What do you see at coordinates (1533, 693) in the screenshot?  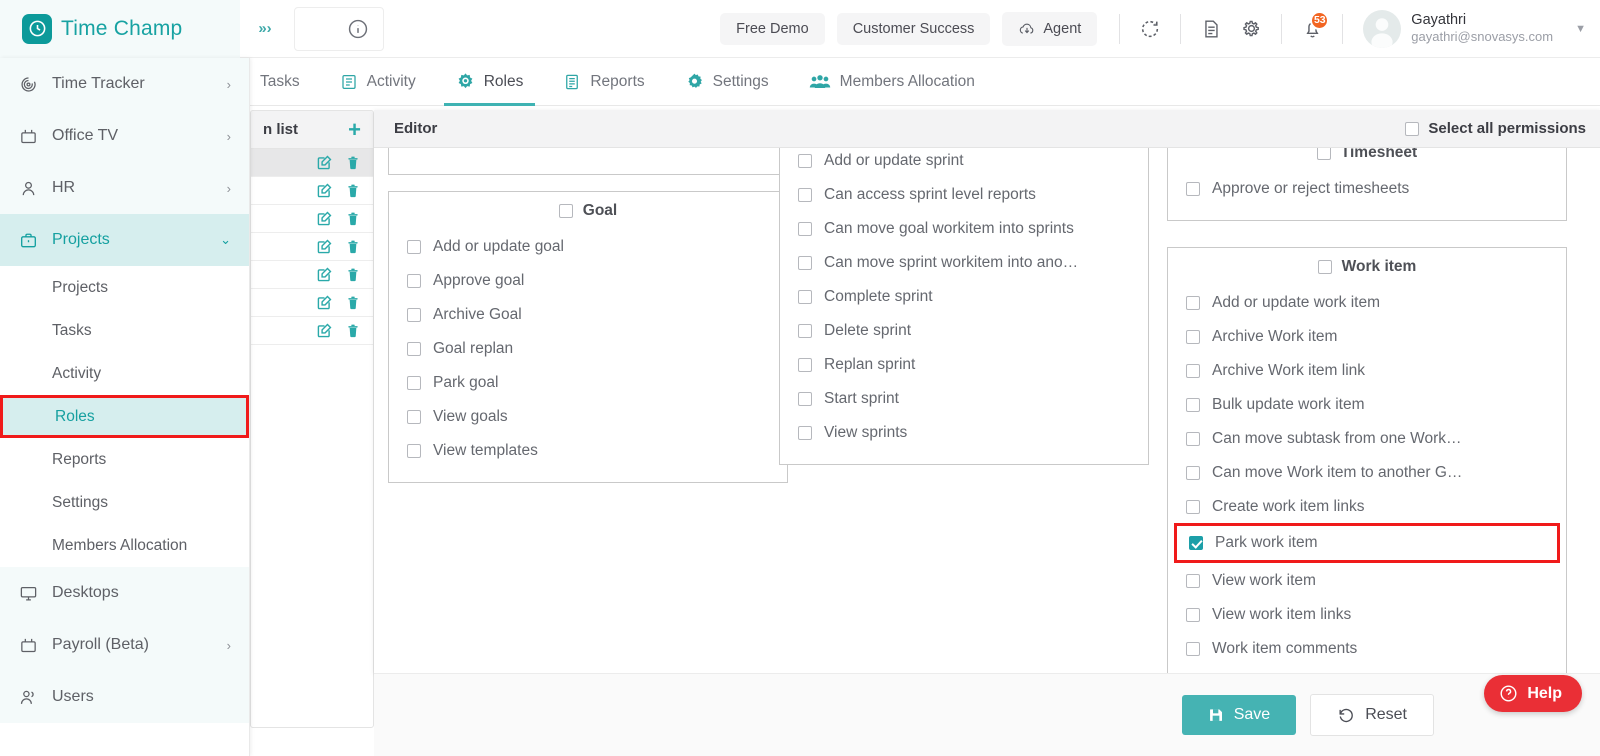 I see `help-button: Help` at bounding box center [1533, 693].